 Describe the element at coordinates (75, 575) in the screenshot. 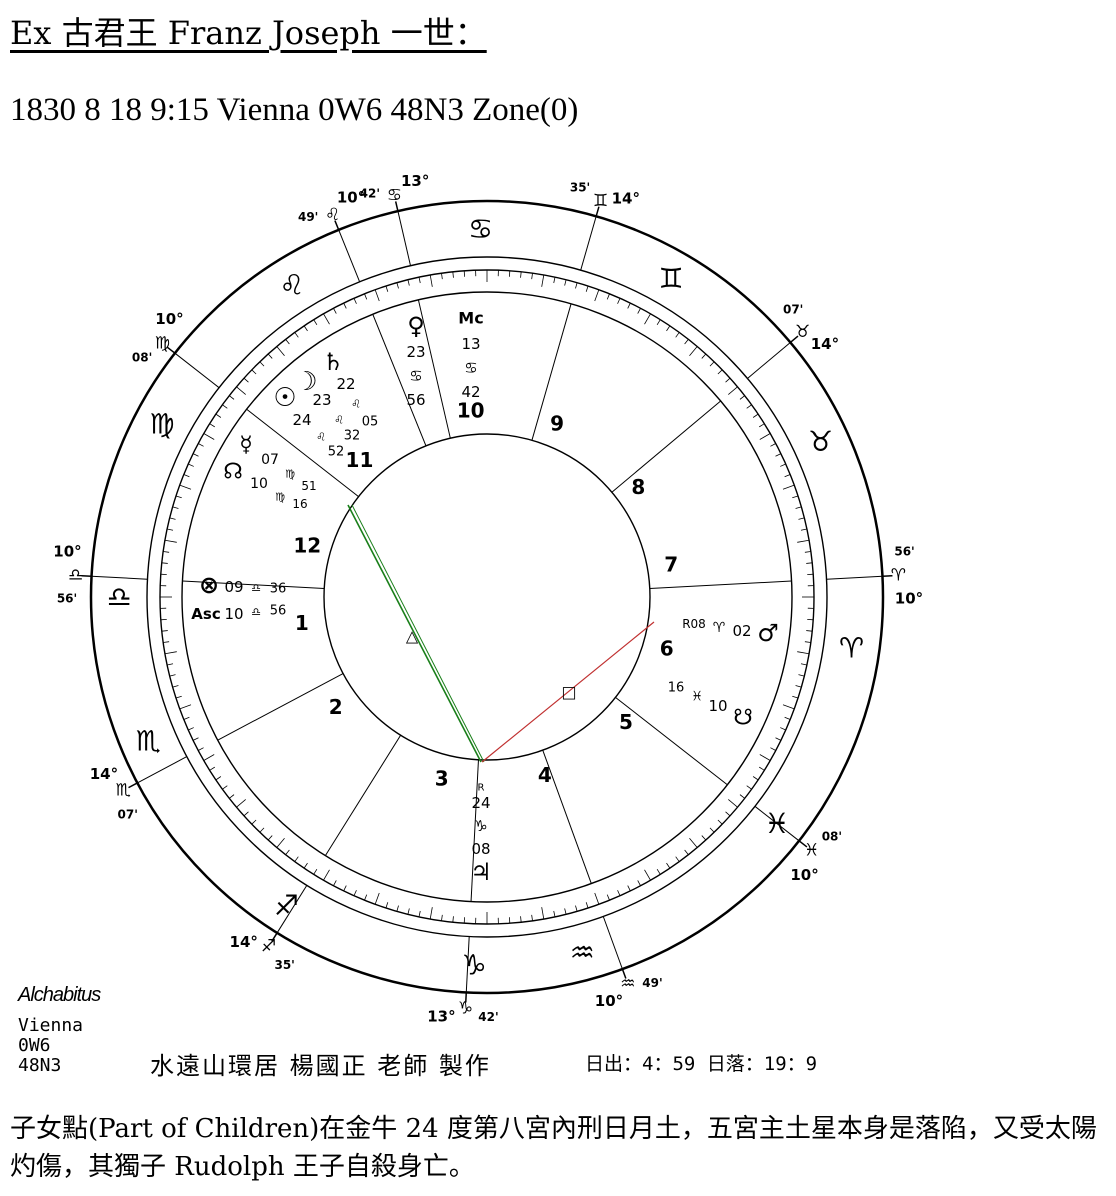

I see `cusp-sign-glyph: ♎` at that location.